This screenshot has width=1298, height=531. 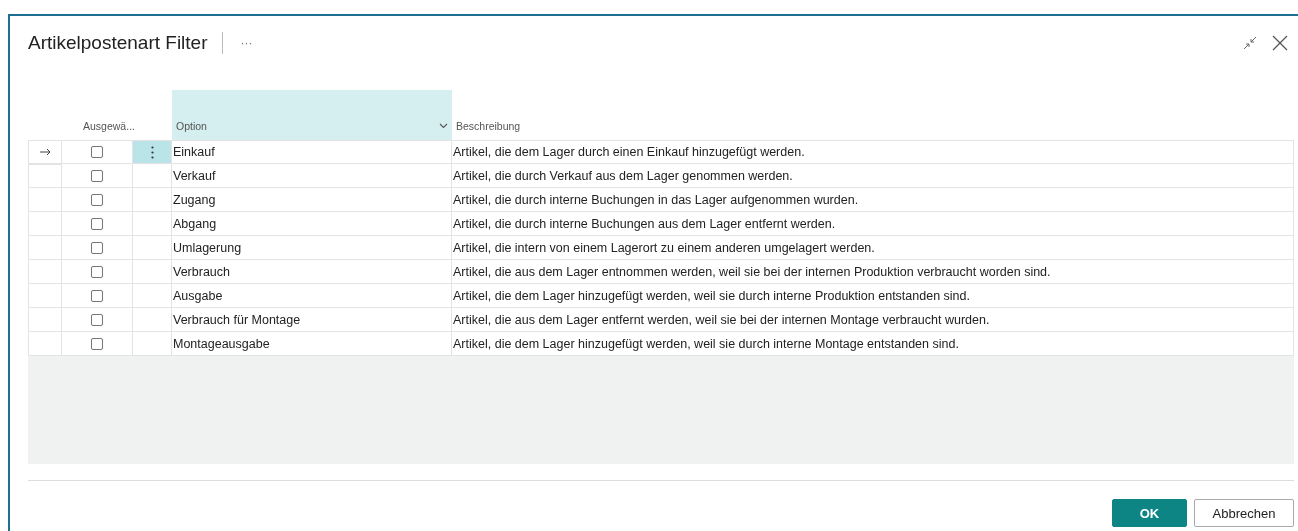 What do you see at coordinates (873, 344) in the screenshot?
I see `table-cell: Artikel, die dem Lager hinzugefügt werden, weil sie durch interne Montage entstanden sind.` at bounding box center [873, 344].